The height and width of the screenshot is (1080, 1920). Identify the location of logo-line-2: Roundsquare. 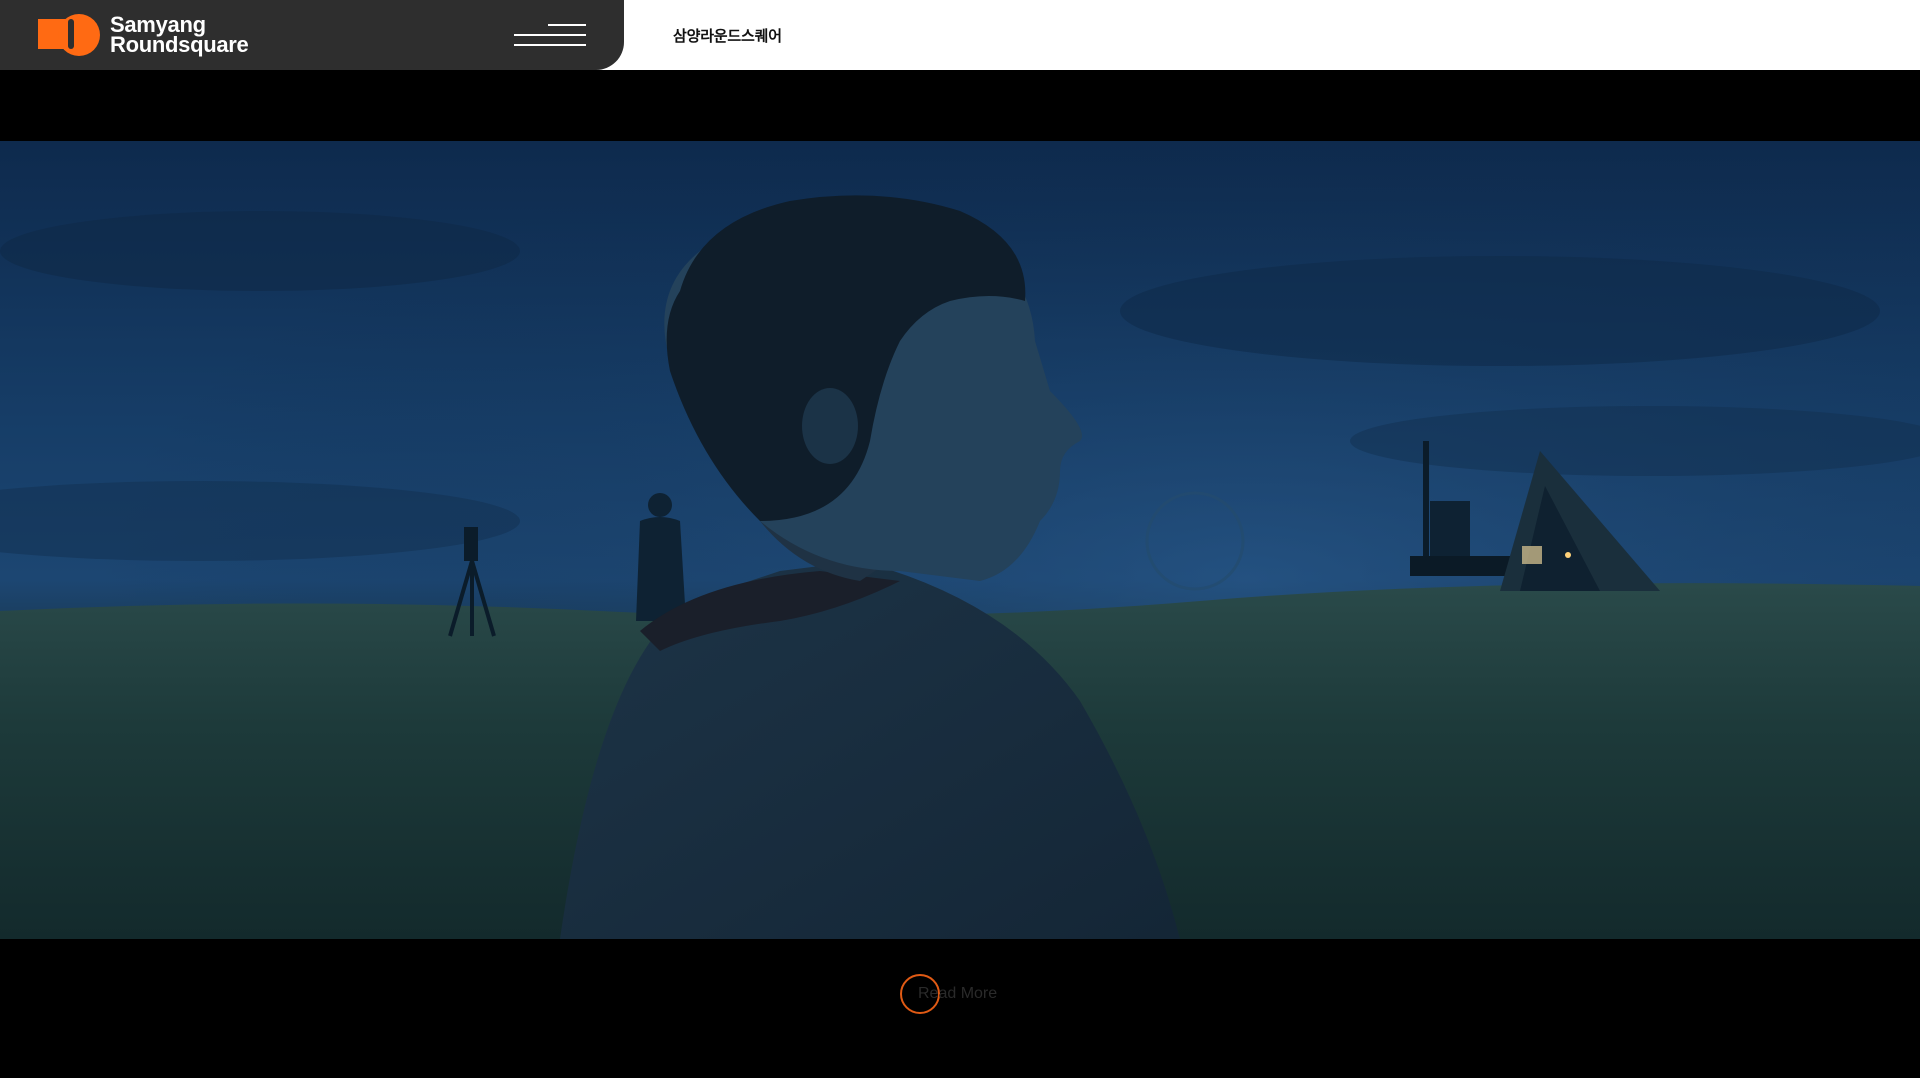
(179, 44).